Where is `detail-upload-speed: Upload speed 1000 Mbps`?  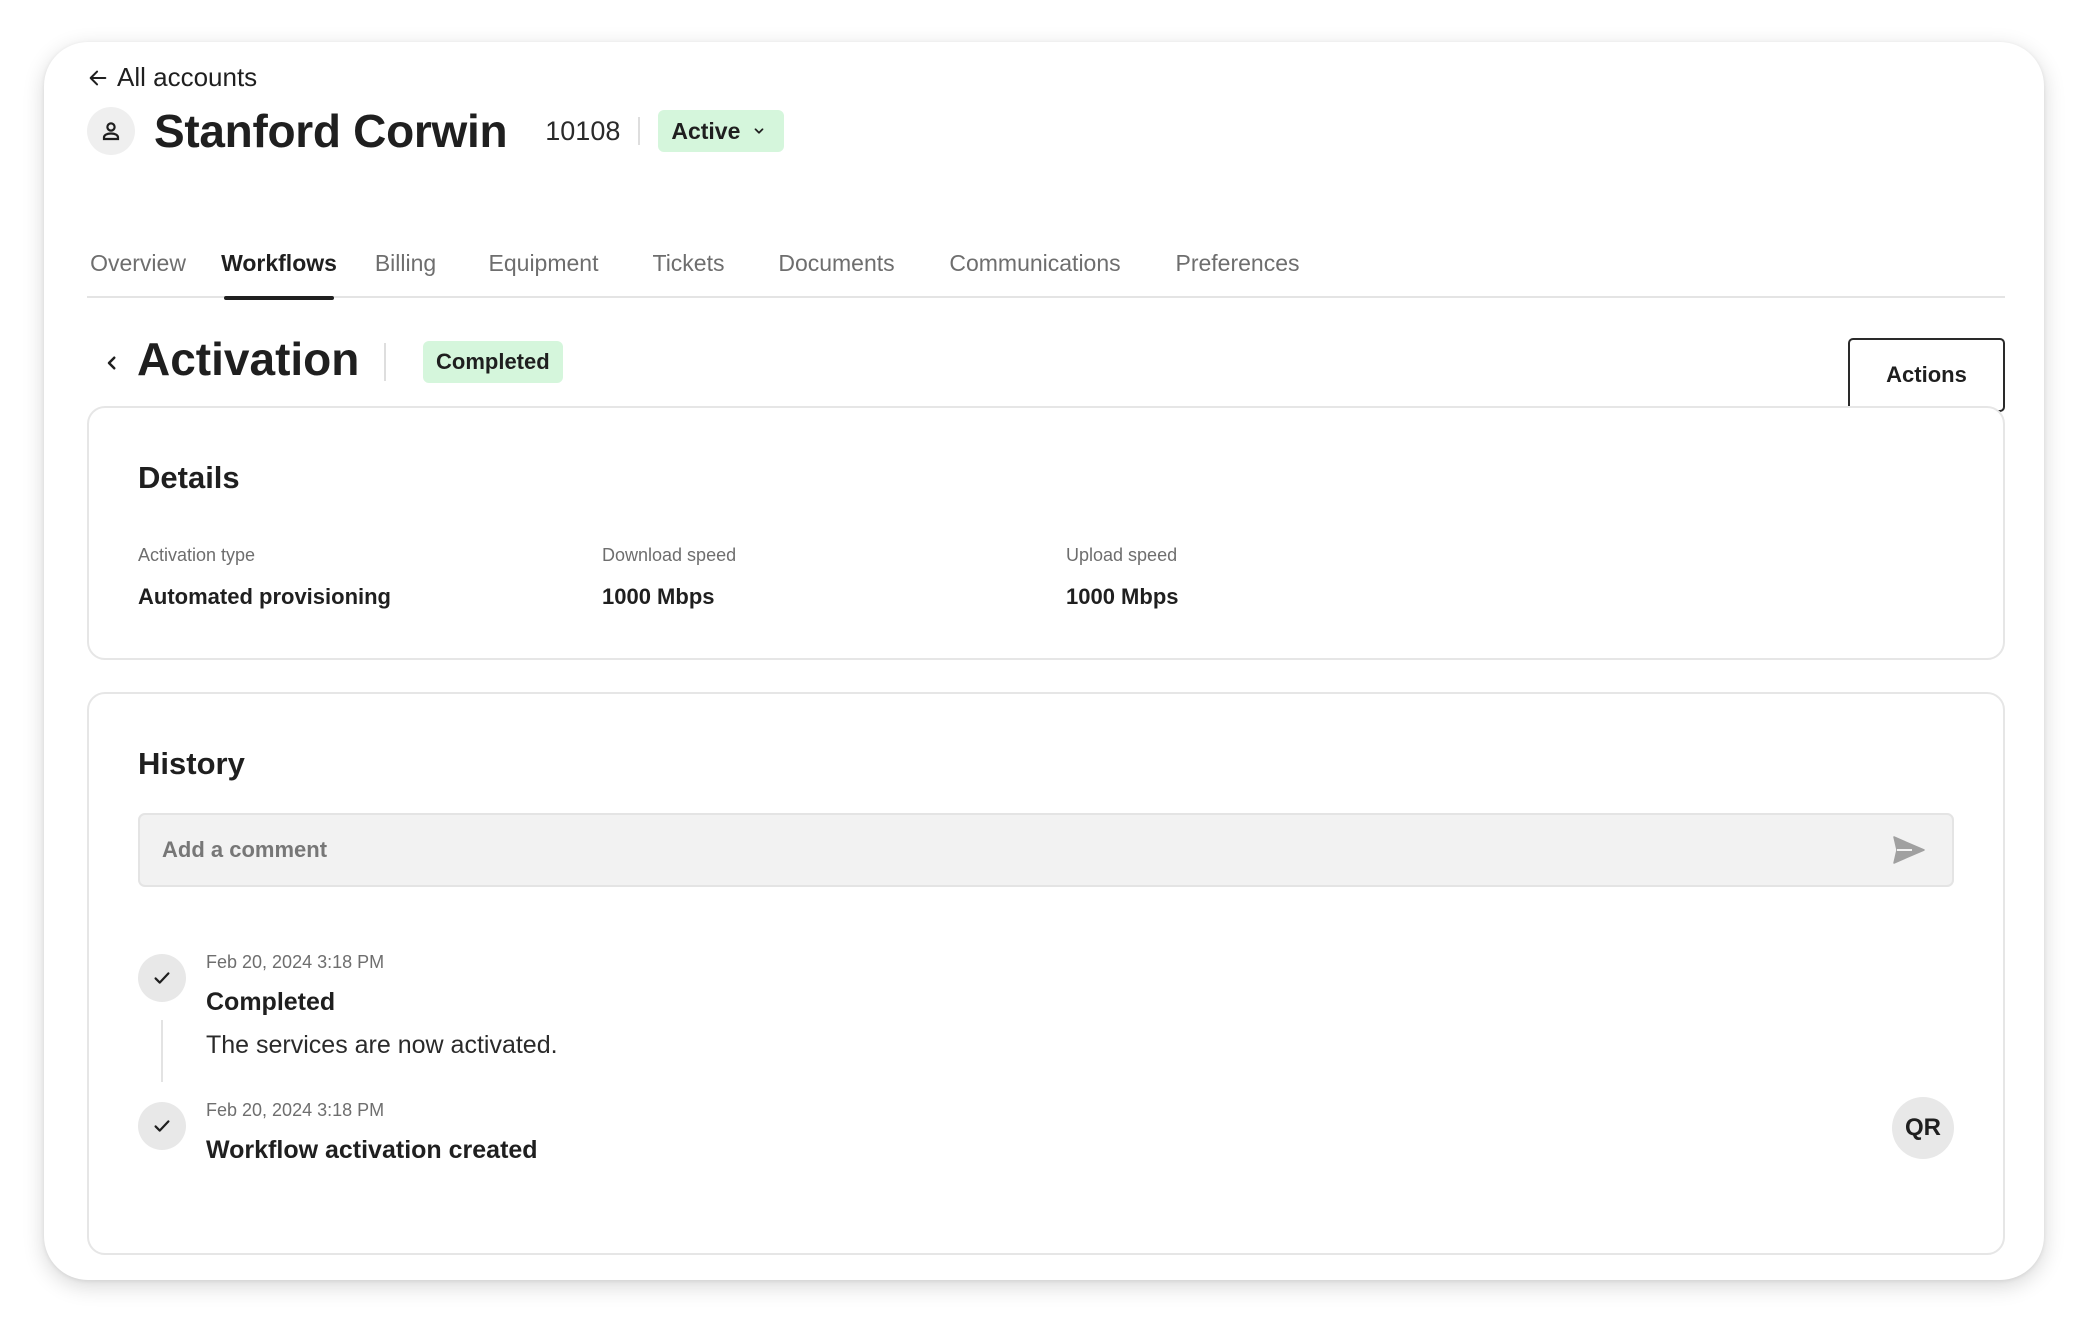 detail-upload-speed: Upload speed 1000 Mbps is located at coordinates (1122, 577).